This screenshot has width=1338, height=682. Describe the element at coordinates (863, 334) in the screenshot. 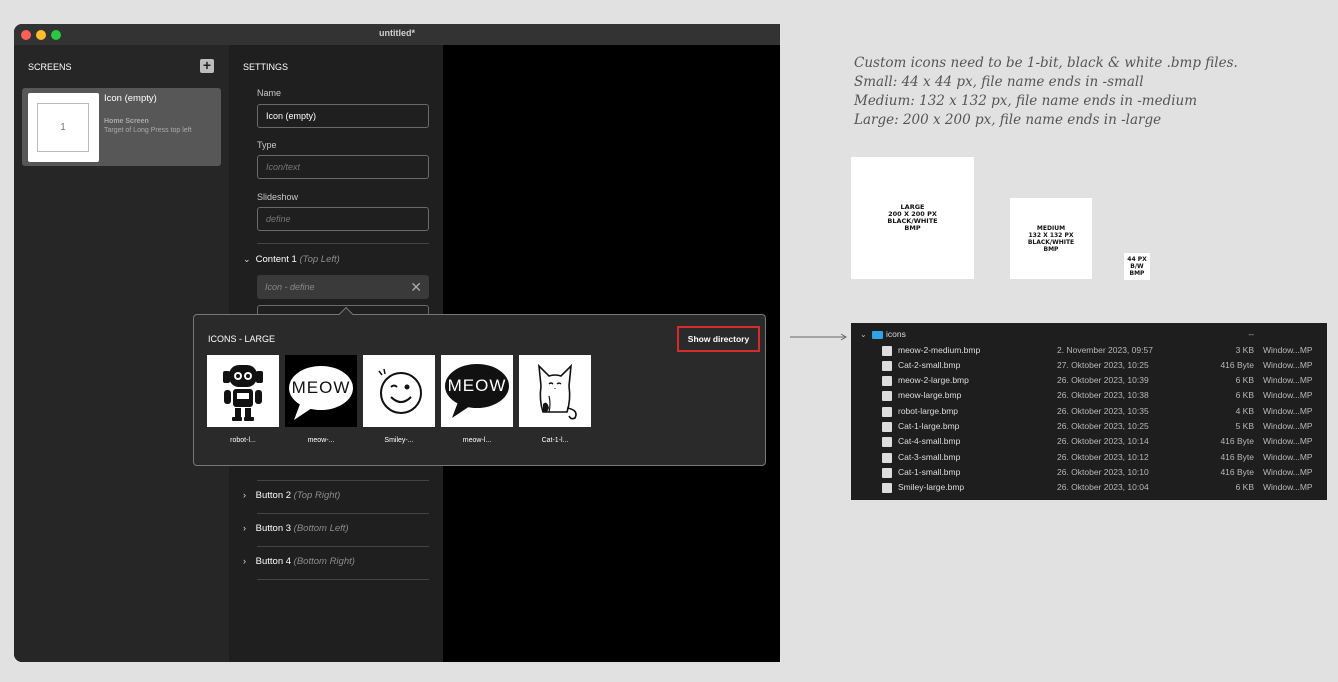

I see `chevron-down-icon: ⌄` at that location.